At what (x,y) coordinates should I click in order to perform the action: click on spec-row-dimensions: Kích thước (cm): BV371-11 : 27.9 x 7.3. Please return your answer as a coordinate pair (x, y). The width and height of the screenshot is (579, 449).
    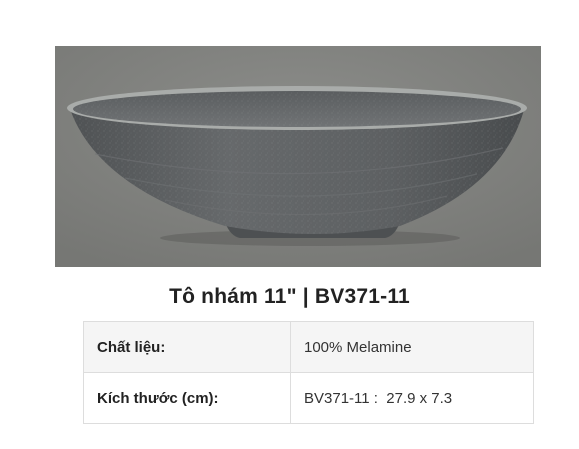
    Looking at the image, I should click on (308, 398).